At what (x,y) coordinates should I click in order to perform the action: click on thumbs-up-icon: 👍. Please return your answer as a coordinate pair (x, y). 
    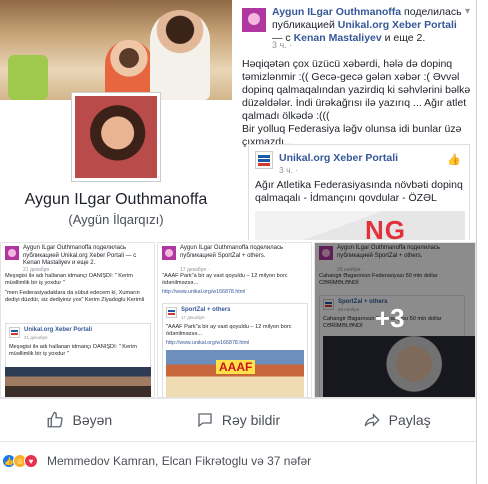
    Looking at the image, I should click on (454, 159).